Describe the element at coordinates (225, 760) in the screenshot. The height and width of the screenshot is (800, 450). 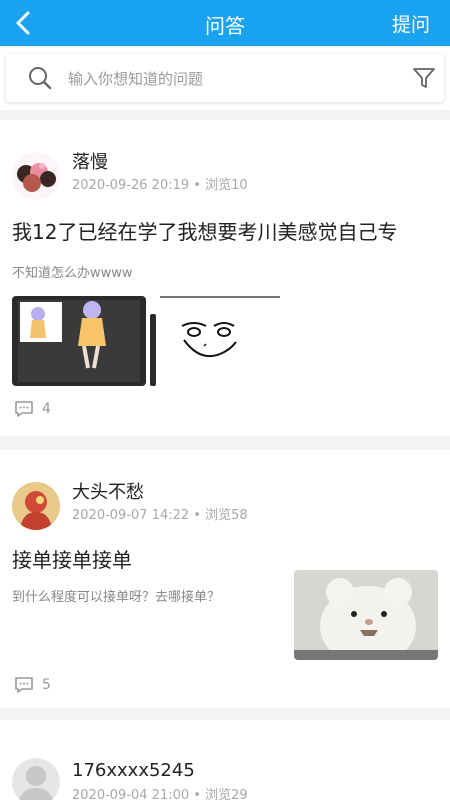
I see `question-card: 176xxxx5245 2020-09-04 21:00 • 浏览29` at that location.